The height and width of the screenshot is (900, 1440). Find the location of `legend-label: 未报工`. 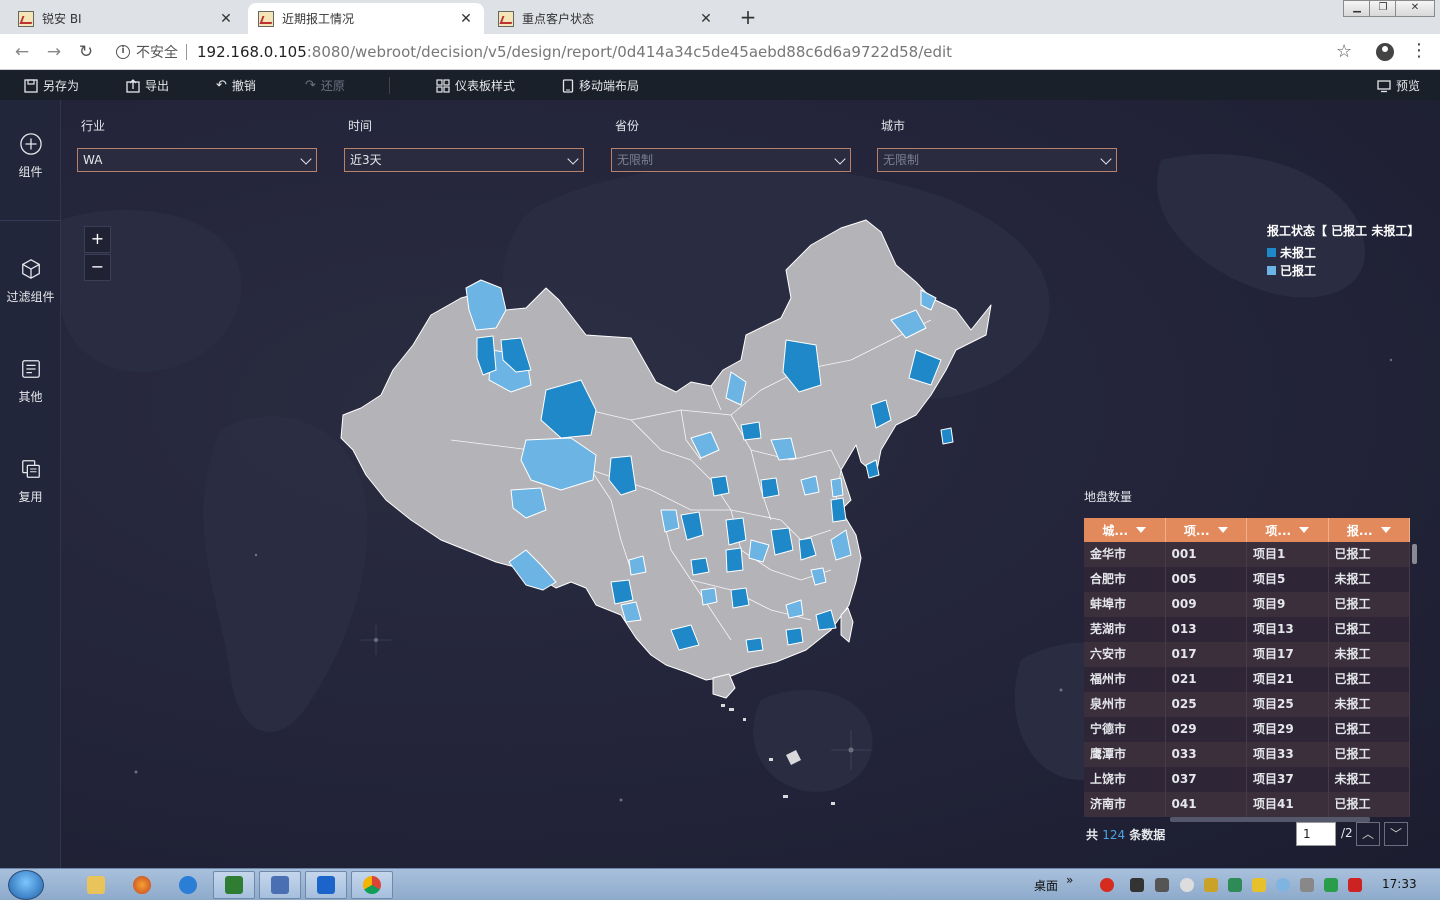

legend-label: 未报工 is located at coordinates (1298, 252).